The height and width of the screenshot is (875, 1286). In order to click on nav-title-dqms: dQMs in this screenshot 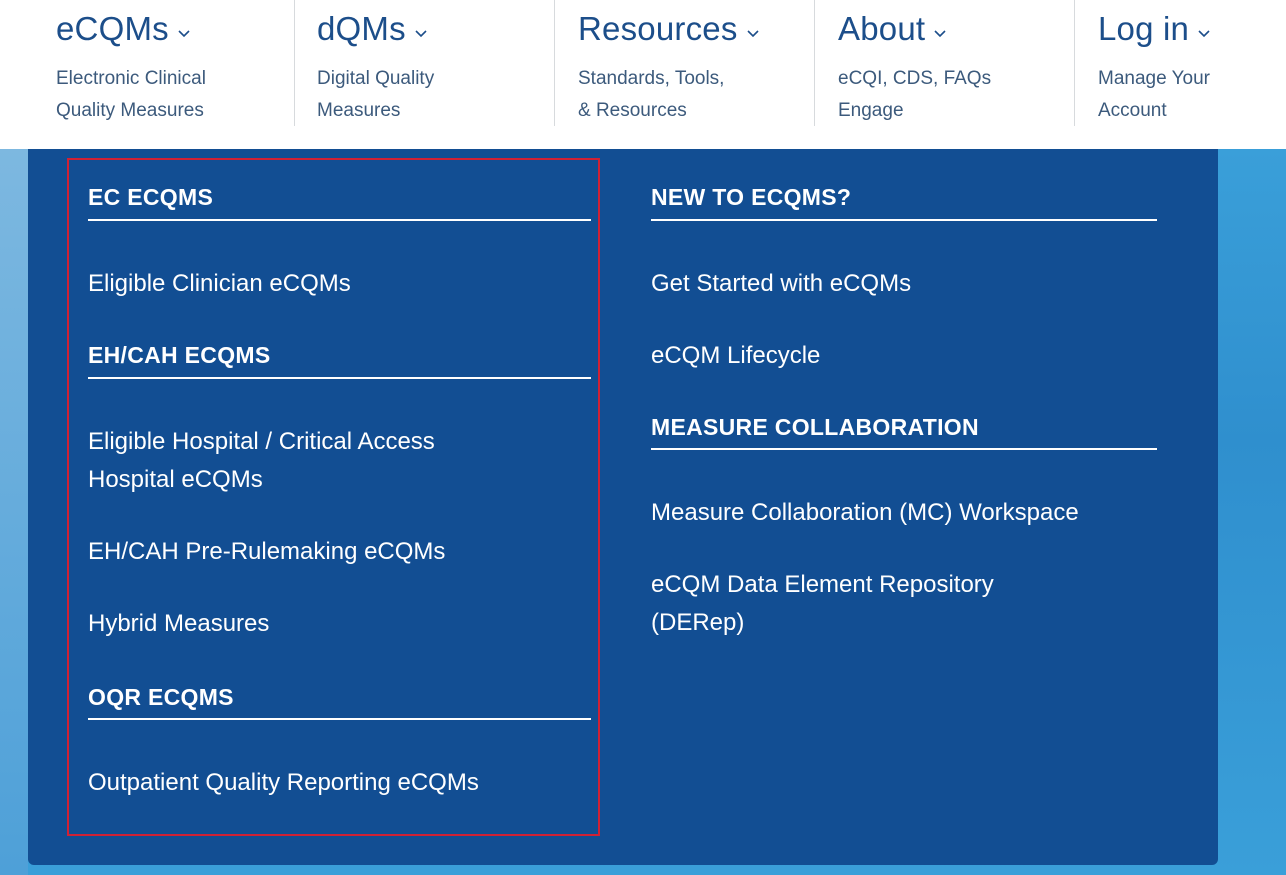, I will do `click(372, 30)`.